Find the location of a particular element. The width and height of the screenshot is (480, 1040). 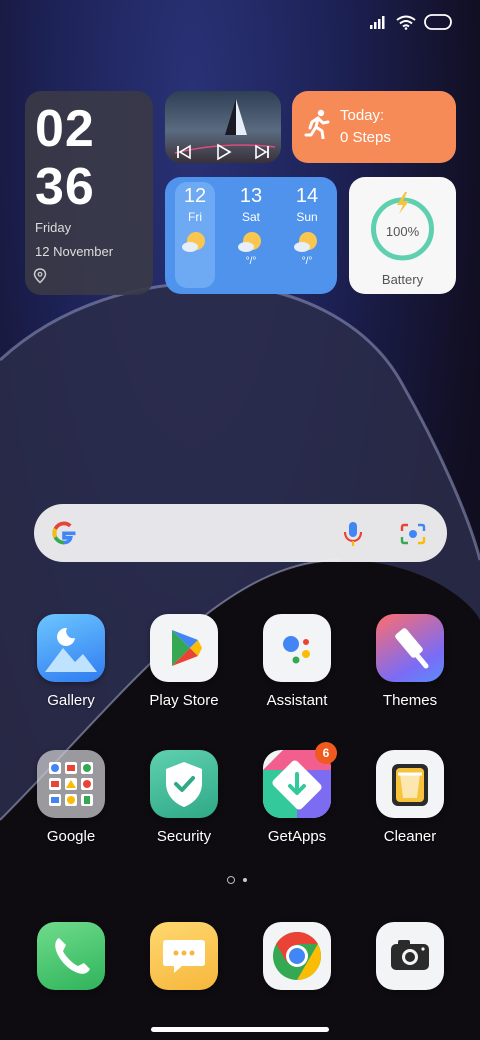

weather-day-number: 12 is located at coordinates (195, 196).